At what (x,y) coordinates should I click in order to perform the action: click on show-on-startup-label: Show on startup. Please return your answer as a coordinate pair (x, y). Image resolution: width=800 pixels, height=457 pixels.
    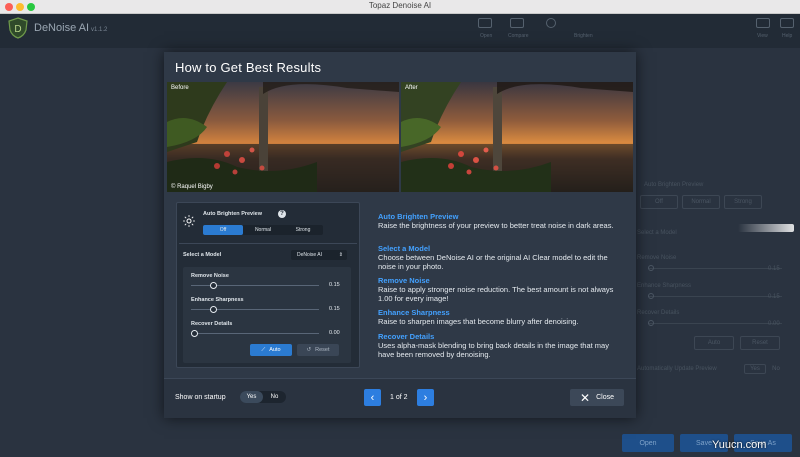
    Looking at the image, I should click on (200, 397).